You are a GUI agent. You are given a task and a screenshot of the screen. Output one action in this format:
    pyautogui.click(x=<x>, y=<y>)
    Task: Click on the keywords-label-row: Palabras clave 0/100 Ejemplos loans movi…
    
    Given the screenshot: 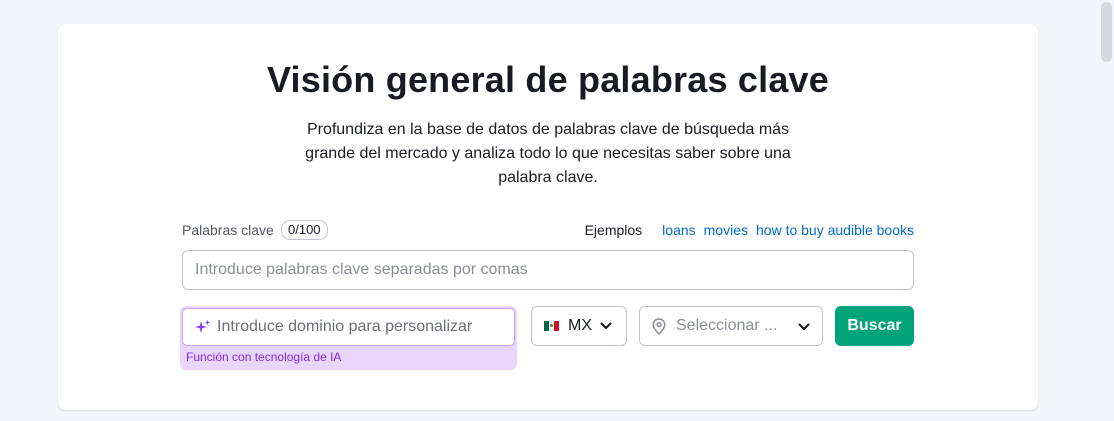 What is the action you would take?
    pyautogui.click(x=548, y=230)
    